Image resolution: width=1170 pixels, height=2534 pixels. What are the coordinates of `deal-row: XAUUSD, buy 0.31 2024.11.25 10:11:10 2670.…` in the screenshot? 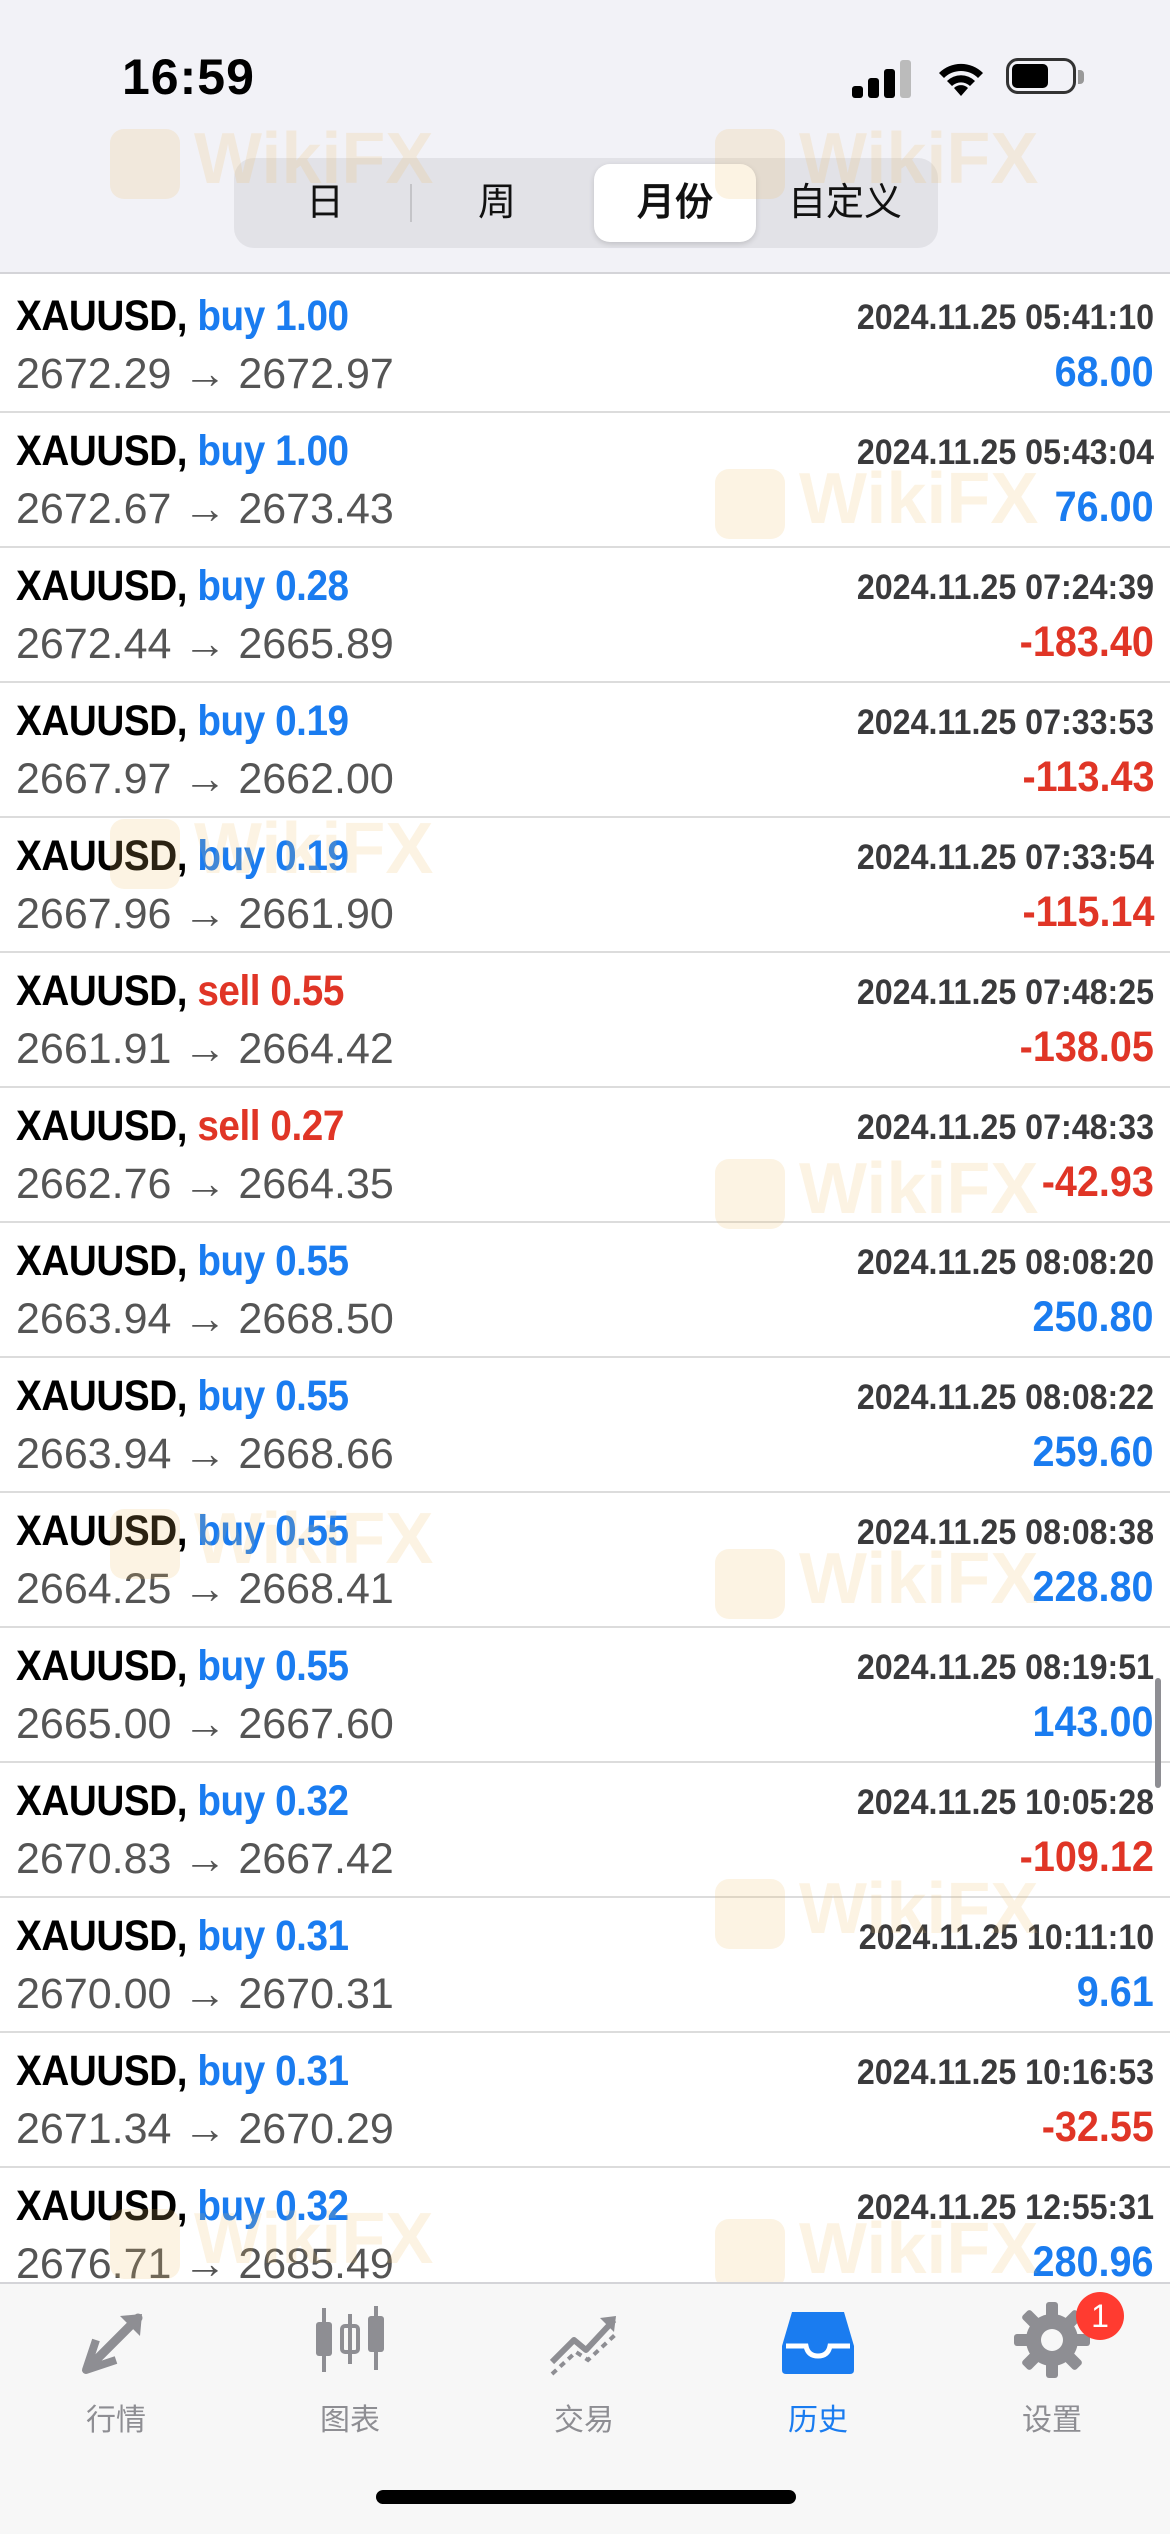 It's located at (585, 1965).